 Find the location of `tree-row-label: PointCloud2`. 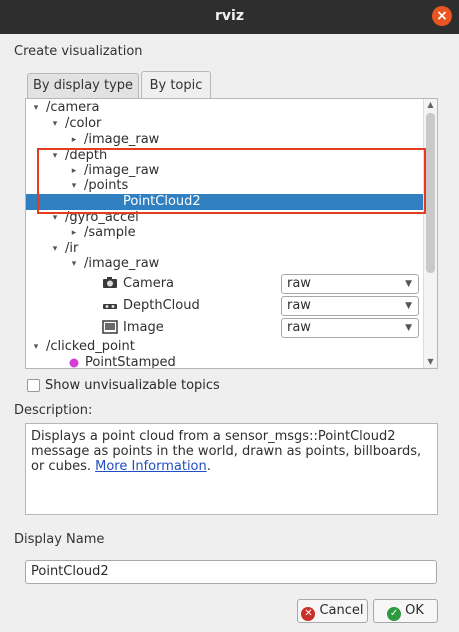

tree-row-label: PointCloud2 is located at coordinates (162, 201).